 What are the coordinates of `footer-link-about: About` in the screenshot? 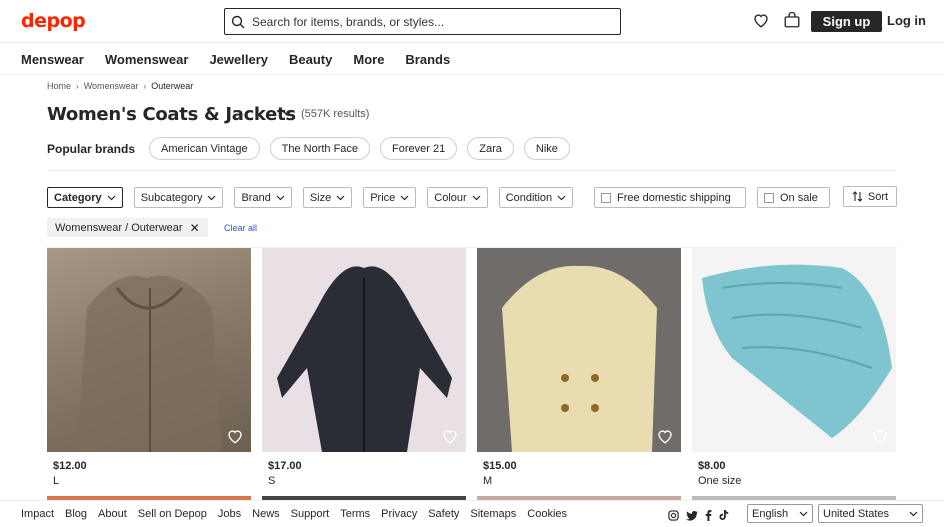 It's located at (112, 514).